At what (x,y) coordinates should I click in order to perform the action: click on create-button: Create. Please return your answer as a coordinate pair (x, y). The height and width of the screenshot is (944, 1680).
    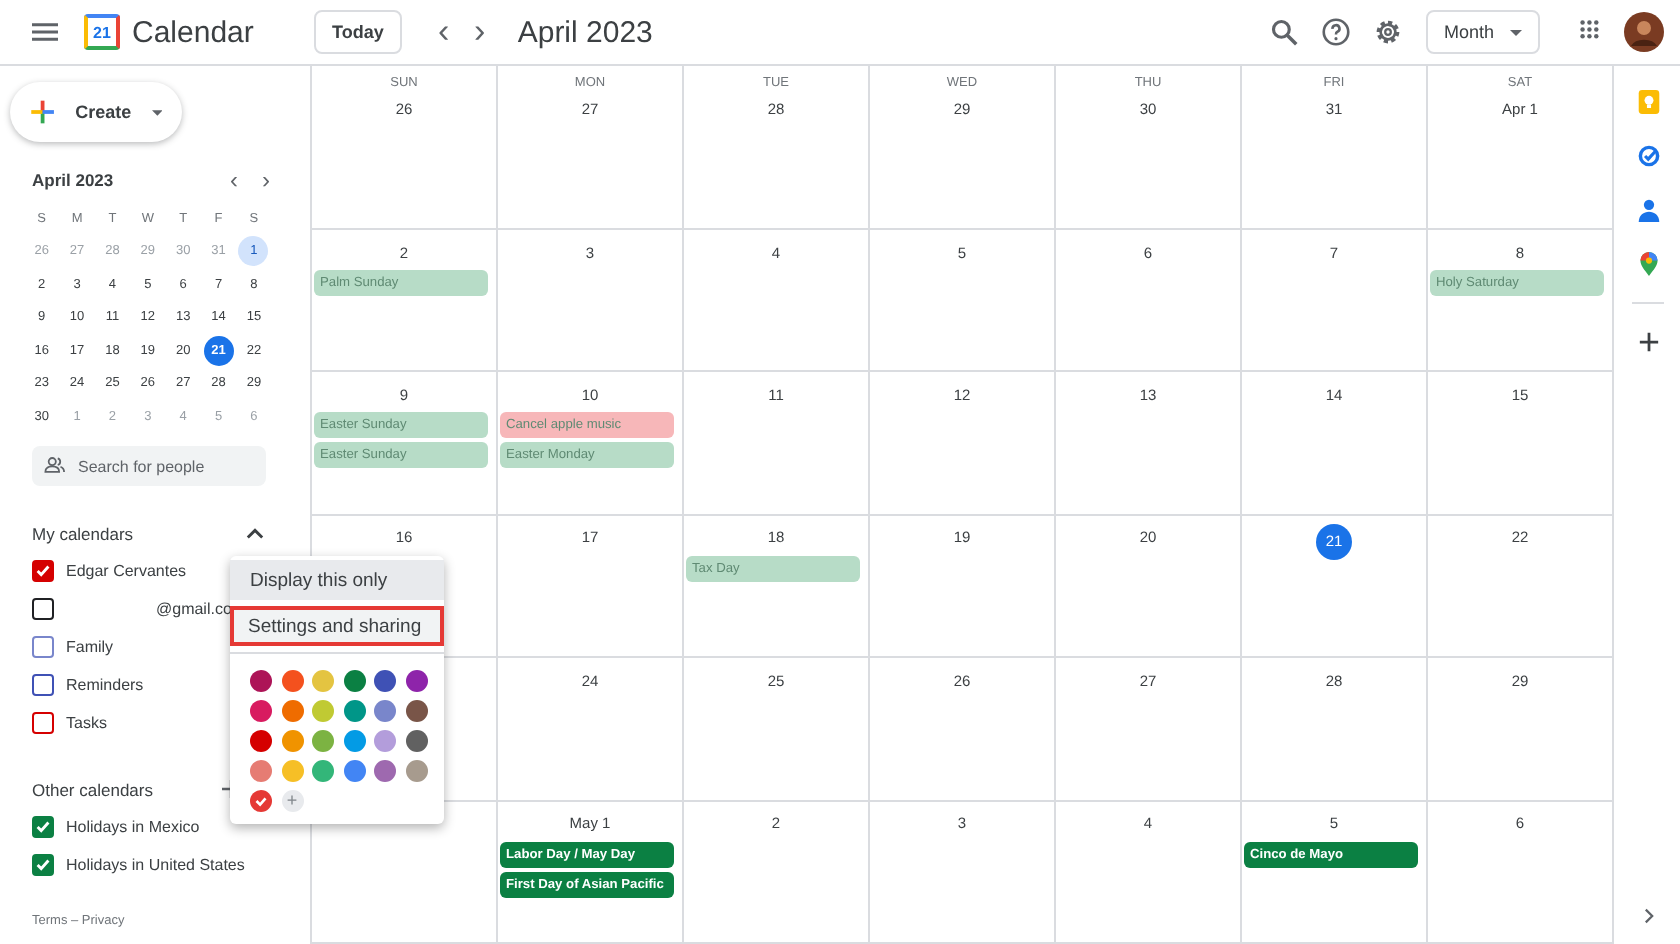
    Looking at the image, I should click on (96, 112).